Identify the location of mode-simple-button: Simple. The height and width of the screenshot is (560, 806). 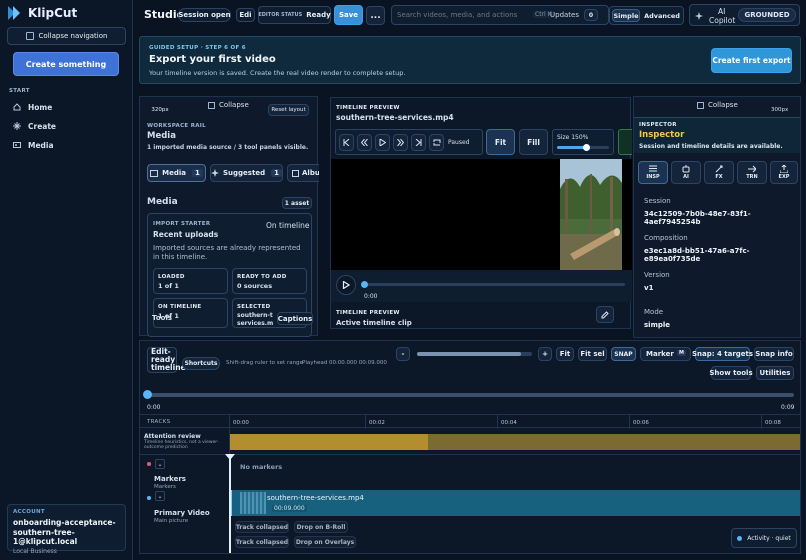
(626, 15).